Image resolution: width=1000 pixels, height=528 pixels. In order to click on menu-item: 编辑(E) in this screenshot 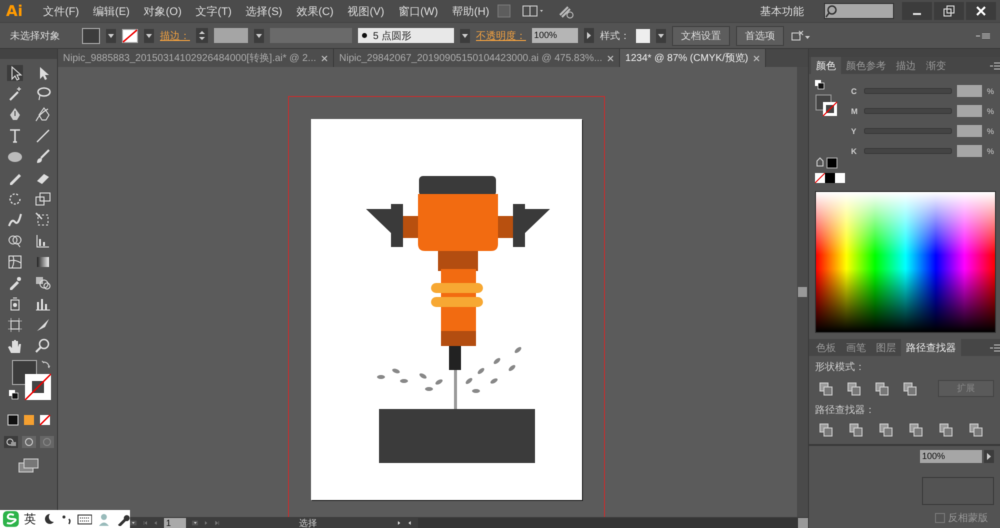, I will do `click(111, 11)`.